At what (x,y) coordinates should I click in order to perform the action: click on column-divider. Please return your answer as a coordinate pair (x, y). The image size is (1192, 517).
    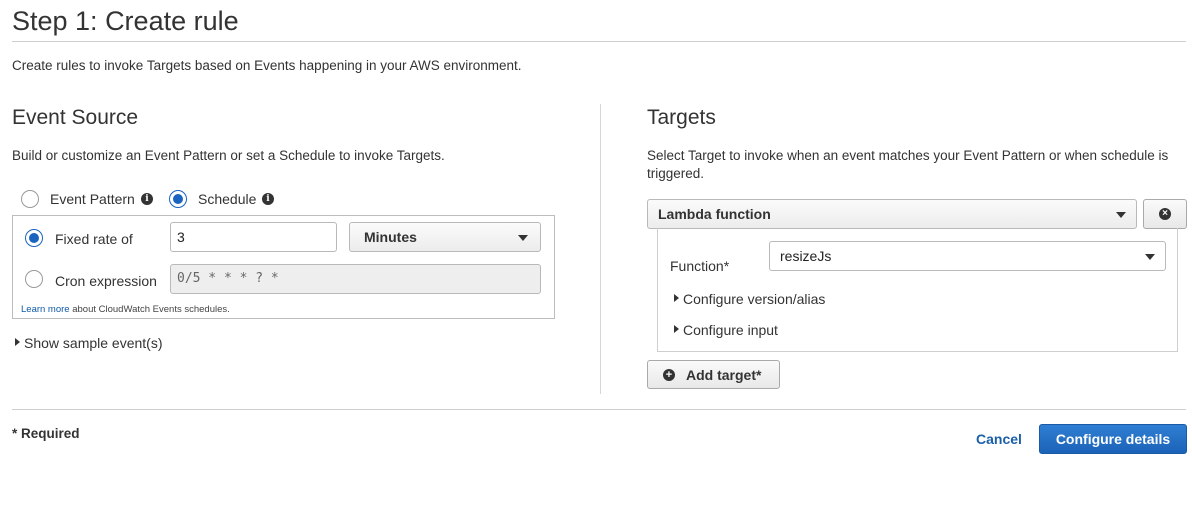
    Looking at the image, I should click on (600, 249).